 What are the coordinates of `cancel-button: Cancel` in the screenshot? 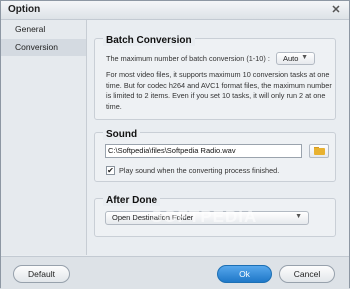 It's located at (307, 274).